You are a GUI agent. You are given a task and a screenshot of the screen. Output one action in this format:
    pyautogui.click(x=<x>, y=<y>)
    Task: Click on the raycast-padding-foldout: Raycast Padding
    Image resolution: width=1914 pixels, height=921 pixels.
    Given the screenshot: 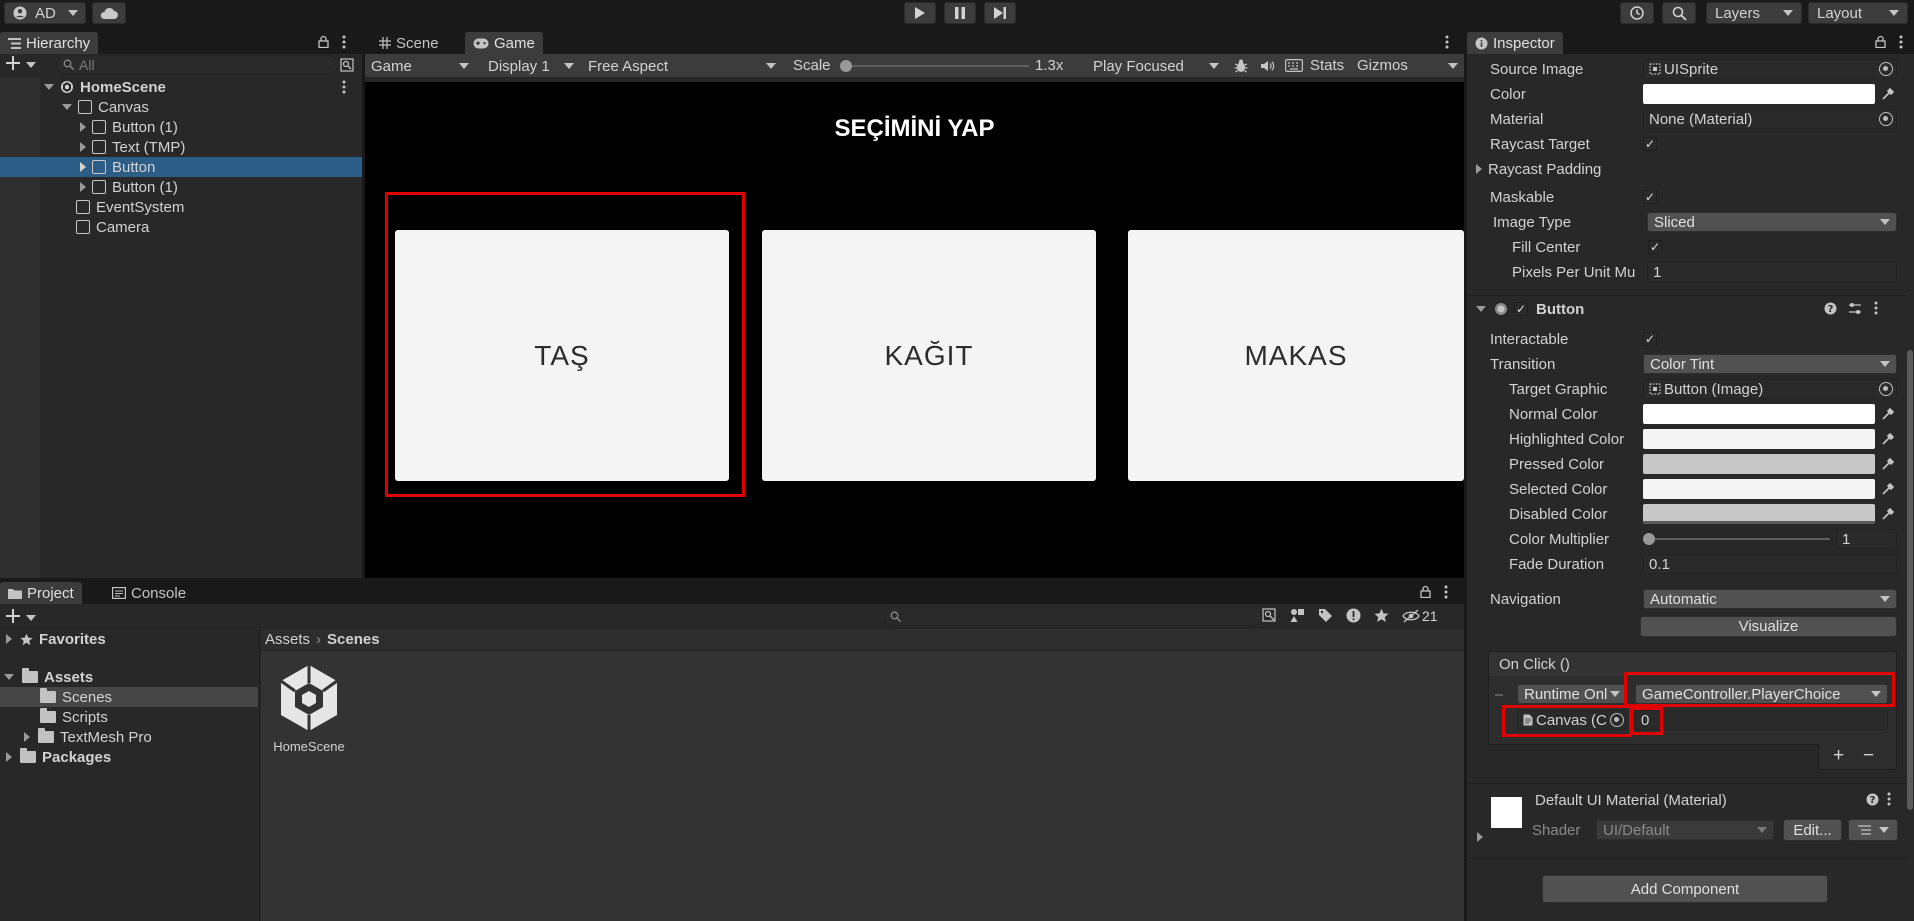 What is the action you would take?
    pyautogui.click(x=1538, y=169)
    